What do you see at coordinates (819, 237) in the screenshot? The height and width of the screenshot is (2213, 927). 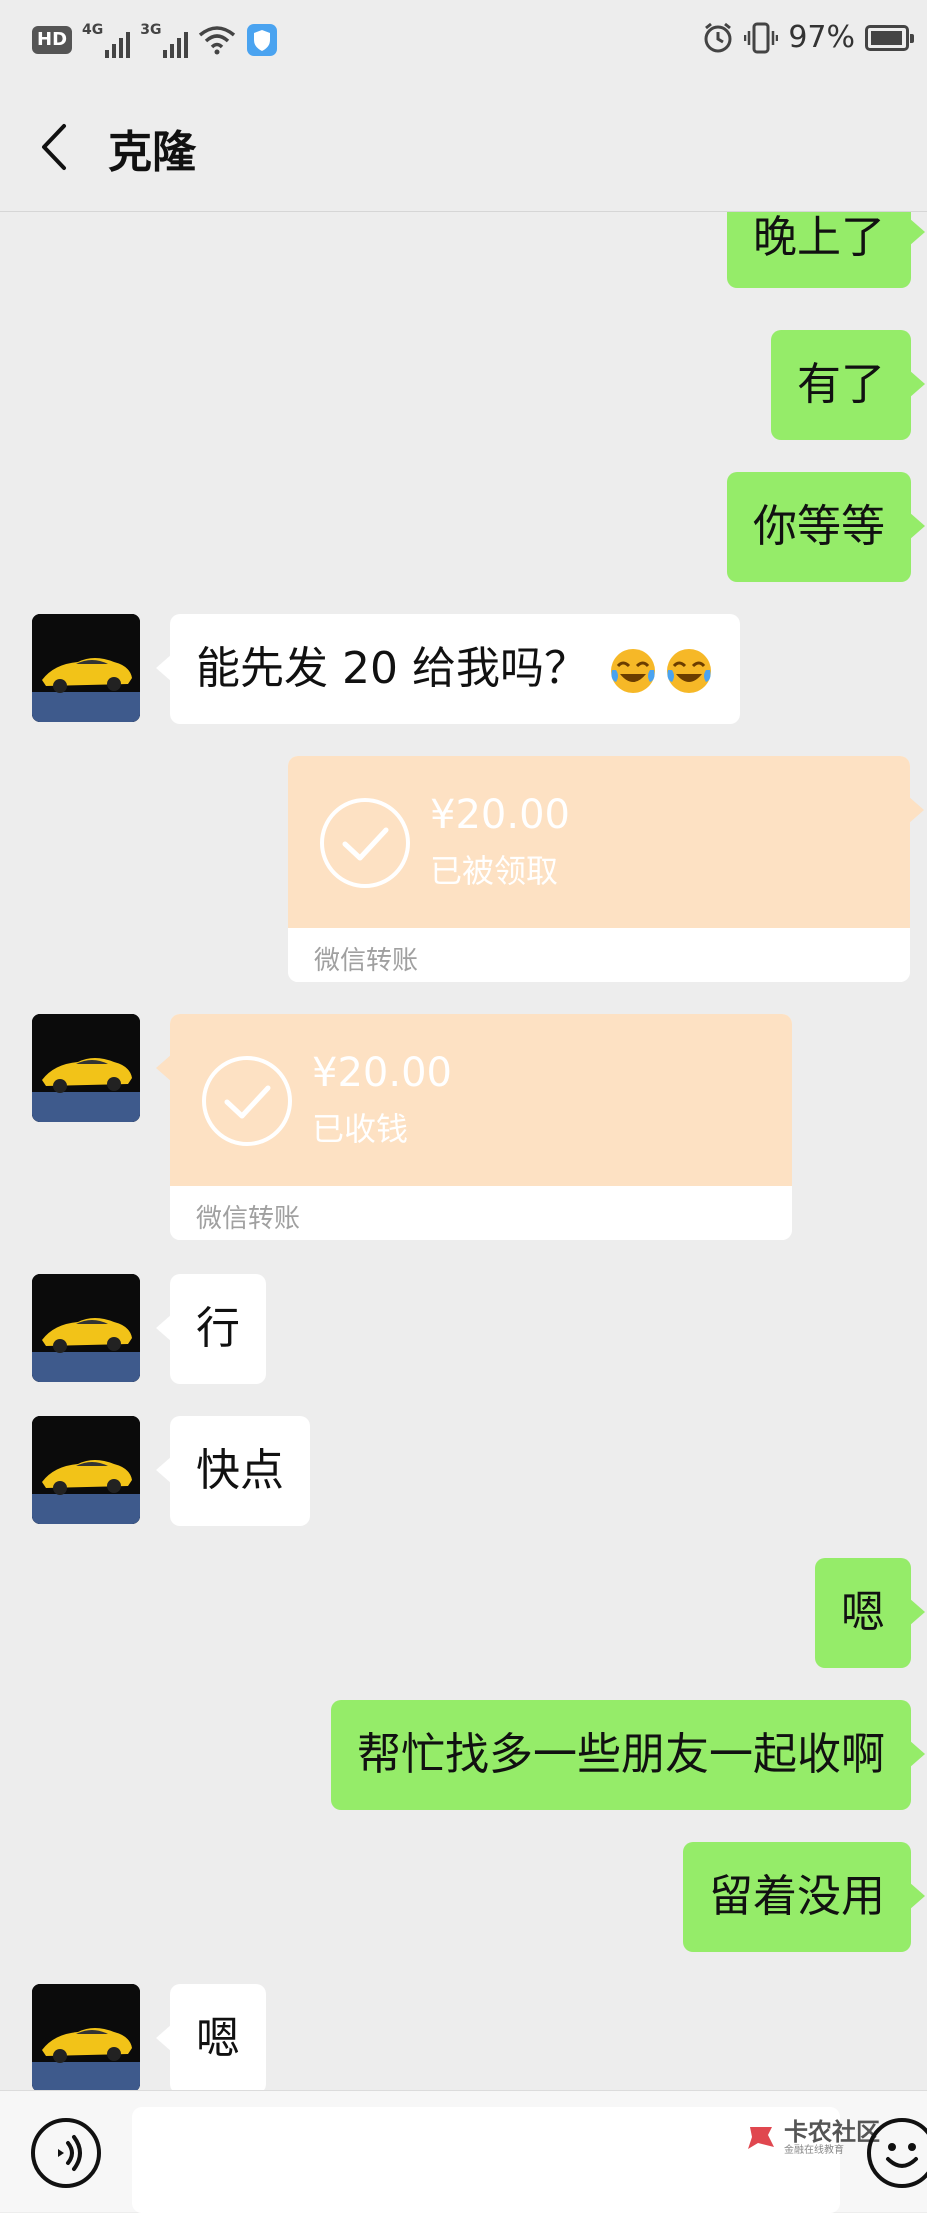 I see `message-text: 晚上了` at bounding box center [819, 237].